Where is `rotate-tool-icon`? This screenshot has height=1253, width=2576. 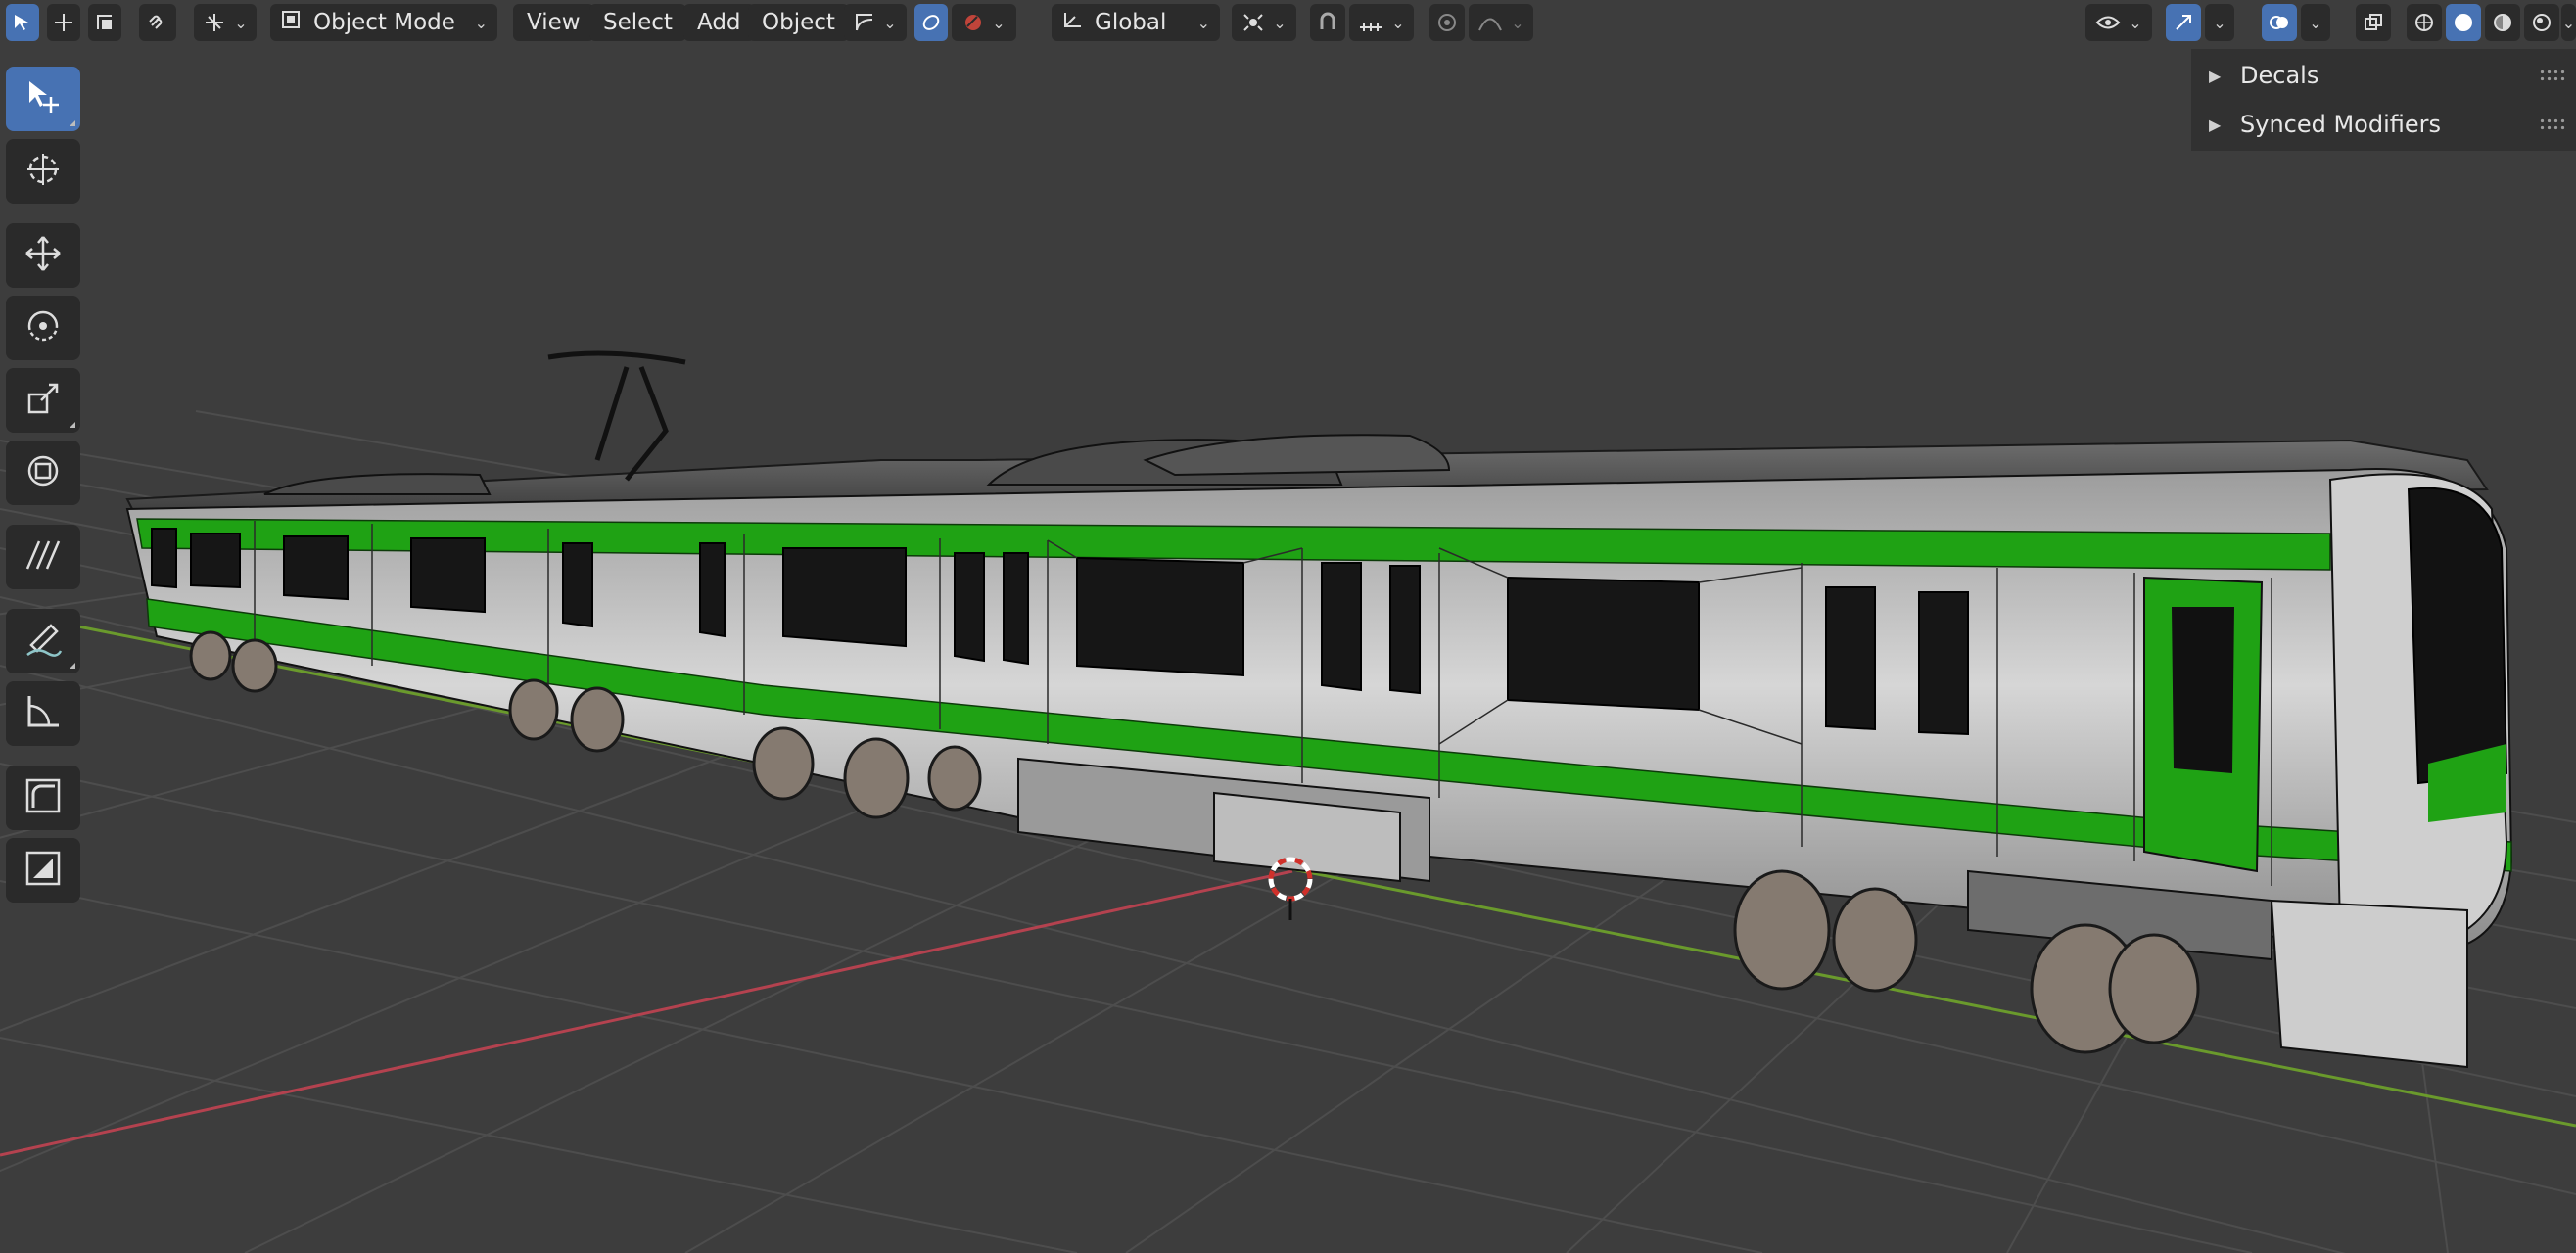 rotate-tool-icon is located at coordinates (43, 327).